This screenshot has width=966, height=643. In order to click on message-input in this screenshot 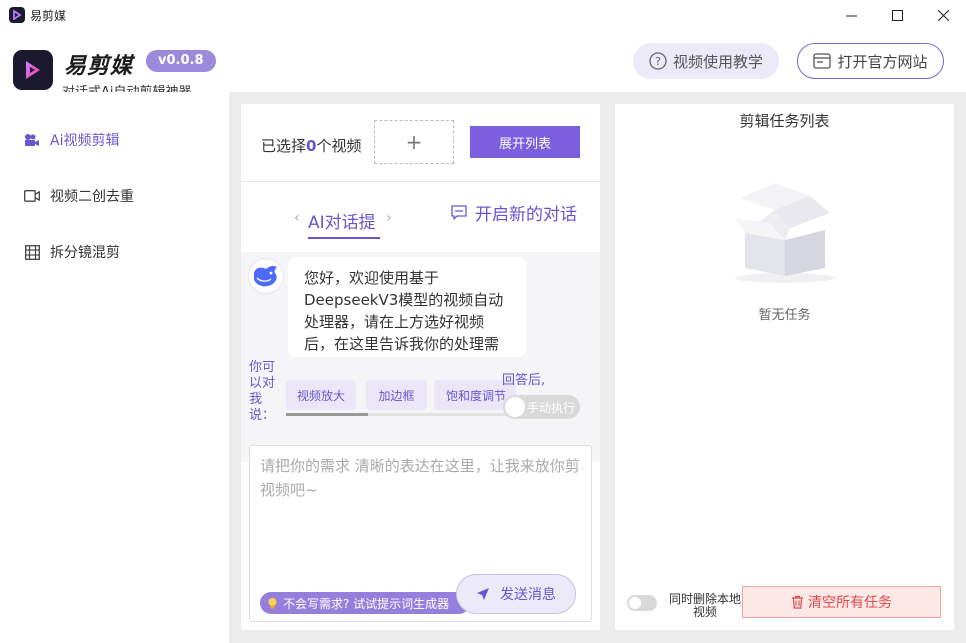, I will do `click(420, 516)`.